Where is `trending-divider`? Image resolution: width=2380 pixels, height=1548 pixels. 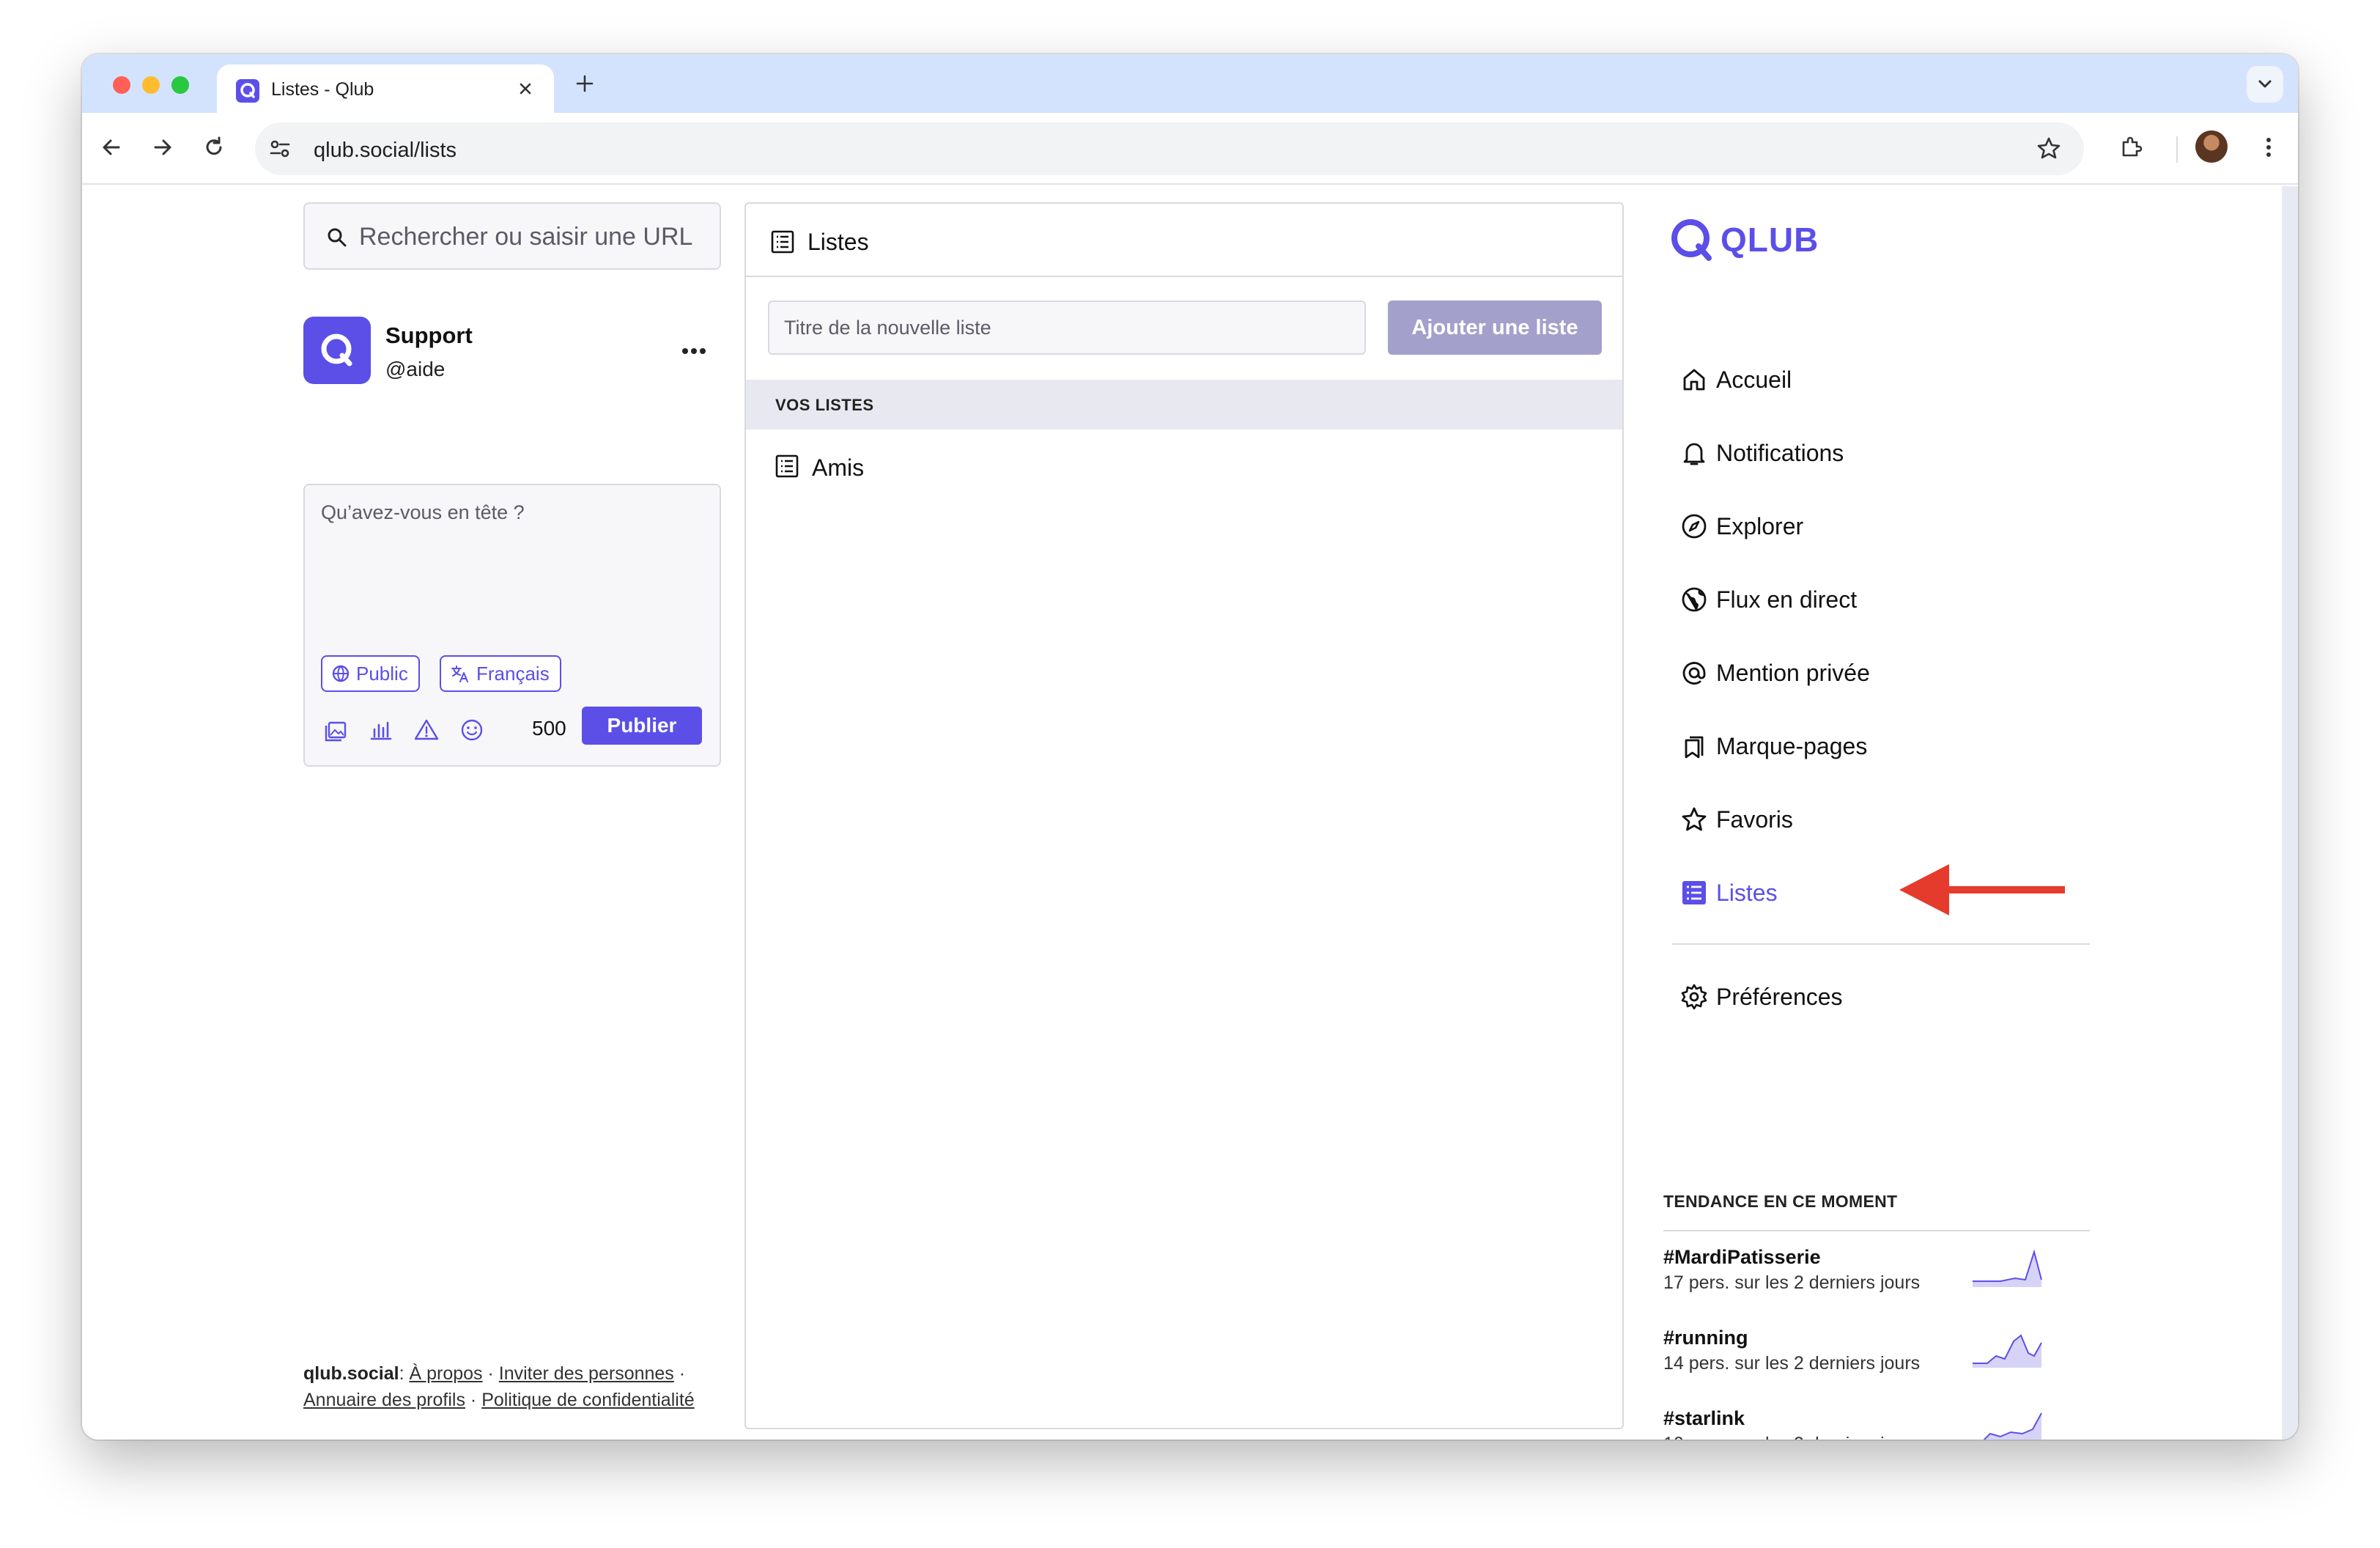
trending-divider is located at coordinates (1876, 1230).